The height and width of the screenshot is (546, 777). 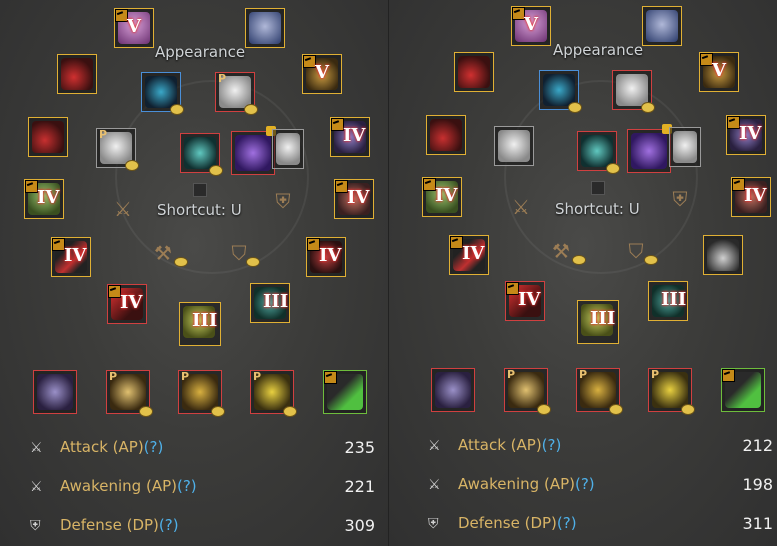 What do you see at coordinates (601, 177) in the screenshot?
I see `equipment-ring` at bounding box center [601, 177].